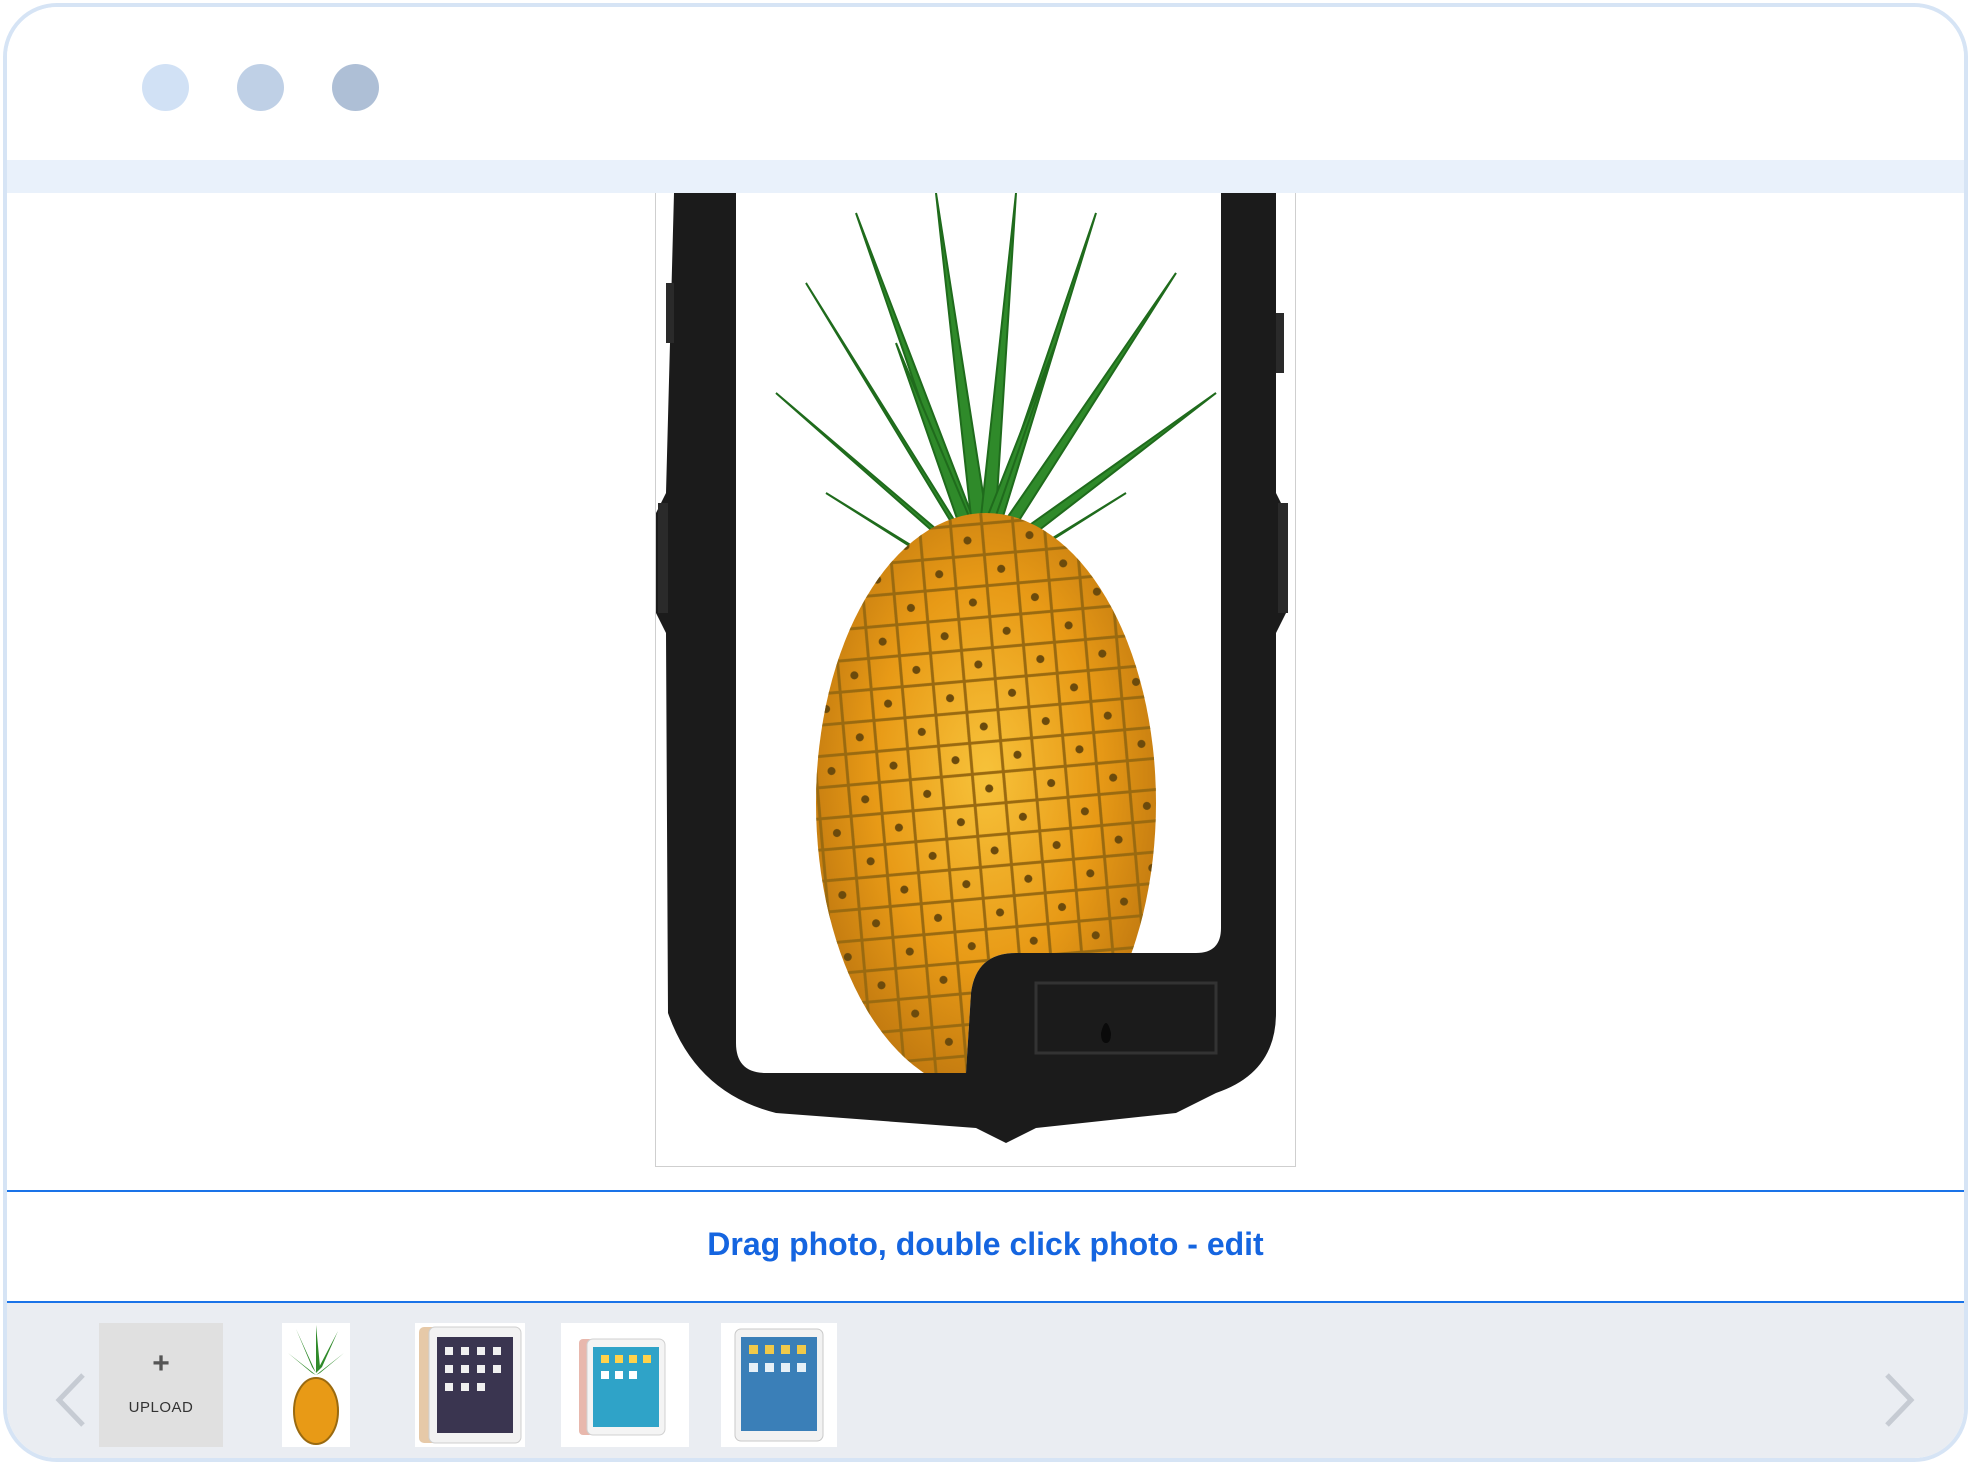 This screenshot has height=1463, width=1969. What do you see at coordinates (161, 1407) in the screenshot?
I see `upload-label: UPLOAD` at bounding box center [161, 1407].